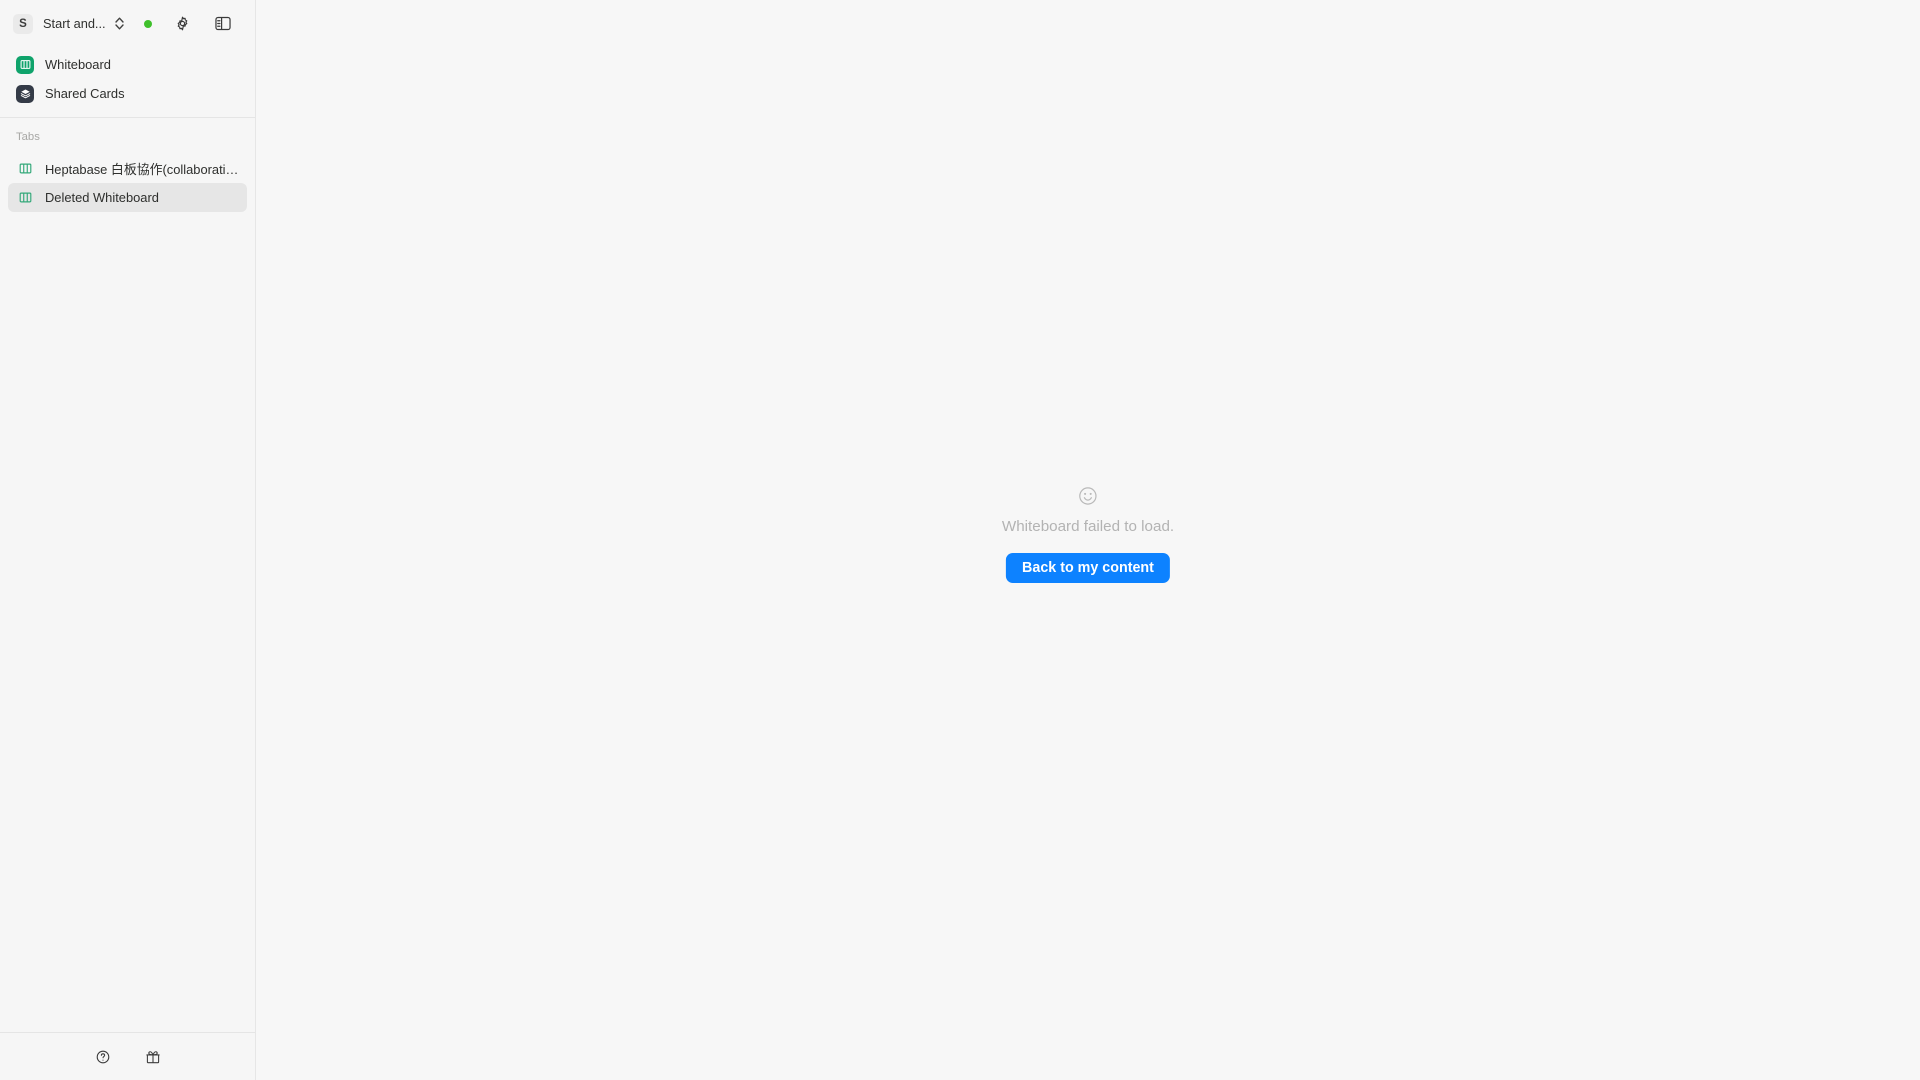 This screenshot has height=1080, width=1920. Describe the element at coordinates (1088, 526) in the screenshot. I see `error-message: Whiteboard failed to load.` at that location.